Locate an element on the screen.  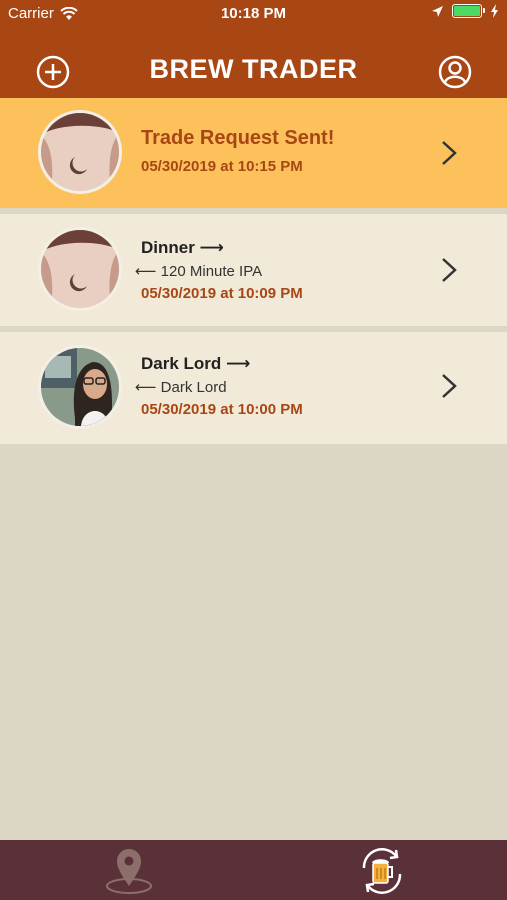
profile-button is located at coordinates (455, 72).